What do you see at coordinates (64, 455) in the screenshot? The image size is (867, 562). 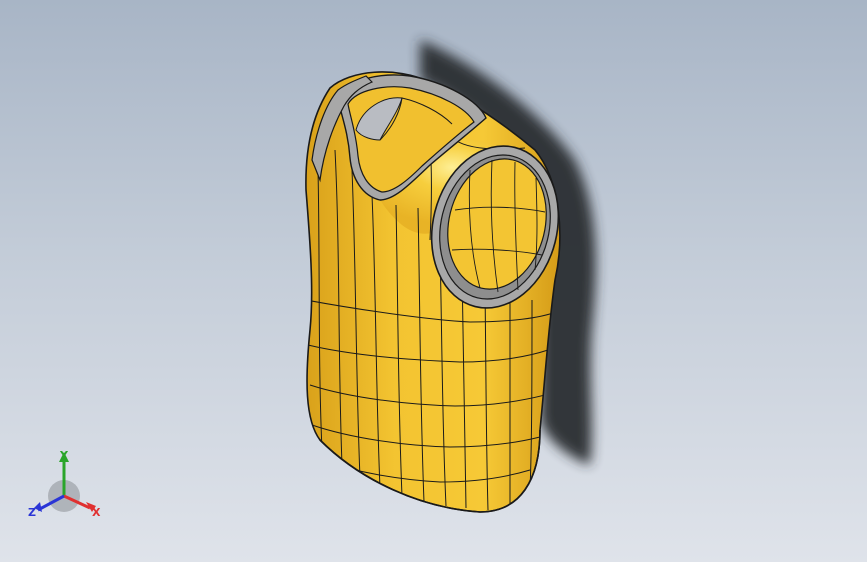 I see `y-axis-label: Y` at bounding box center [64, 455].